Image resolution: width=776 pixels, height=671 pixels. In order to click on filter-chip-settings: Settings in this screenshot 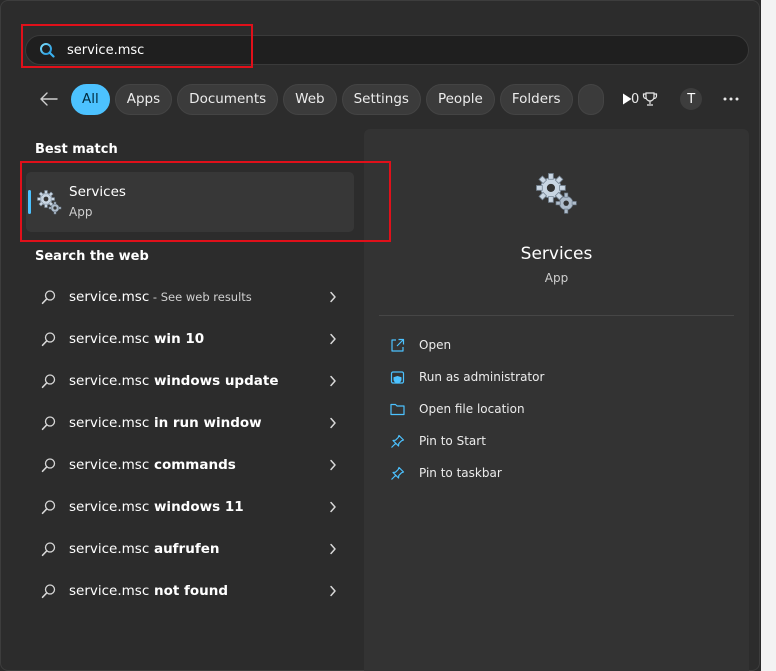, I will do `click(381, 99)`.